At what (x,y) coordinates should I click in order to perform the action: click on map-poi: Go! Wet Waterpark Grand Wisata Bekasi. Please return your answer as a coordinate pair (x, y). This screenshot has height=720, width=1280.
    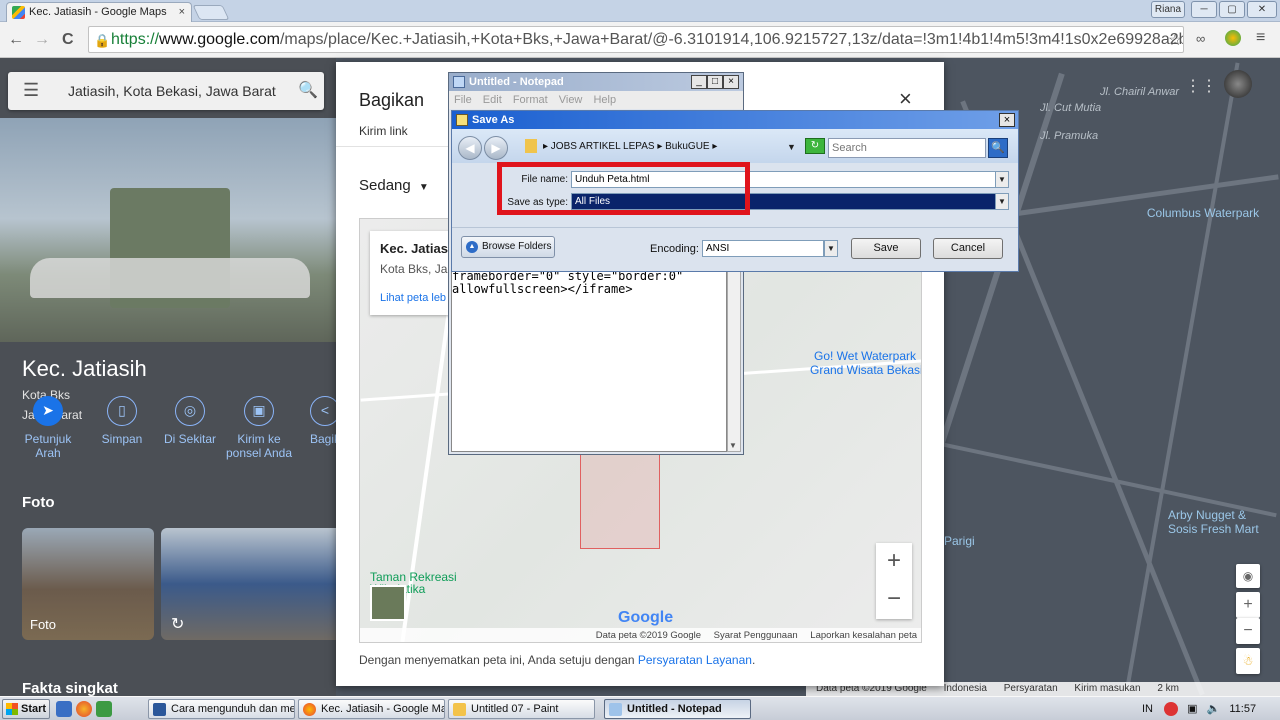
    Looking at the image, I should click on (865, 363).